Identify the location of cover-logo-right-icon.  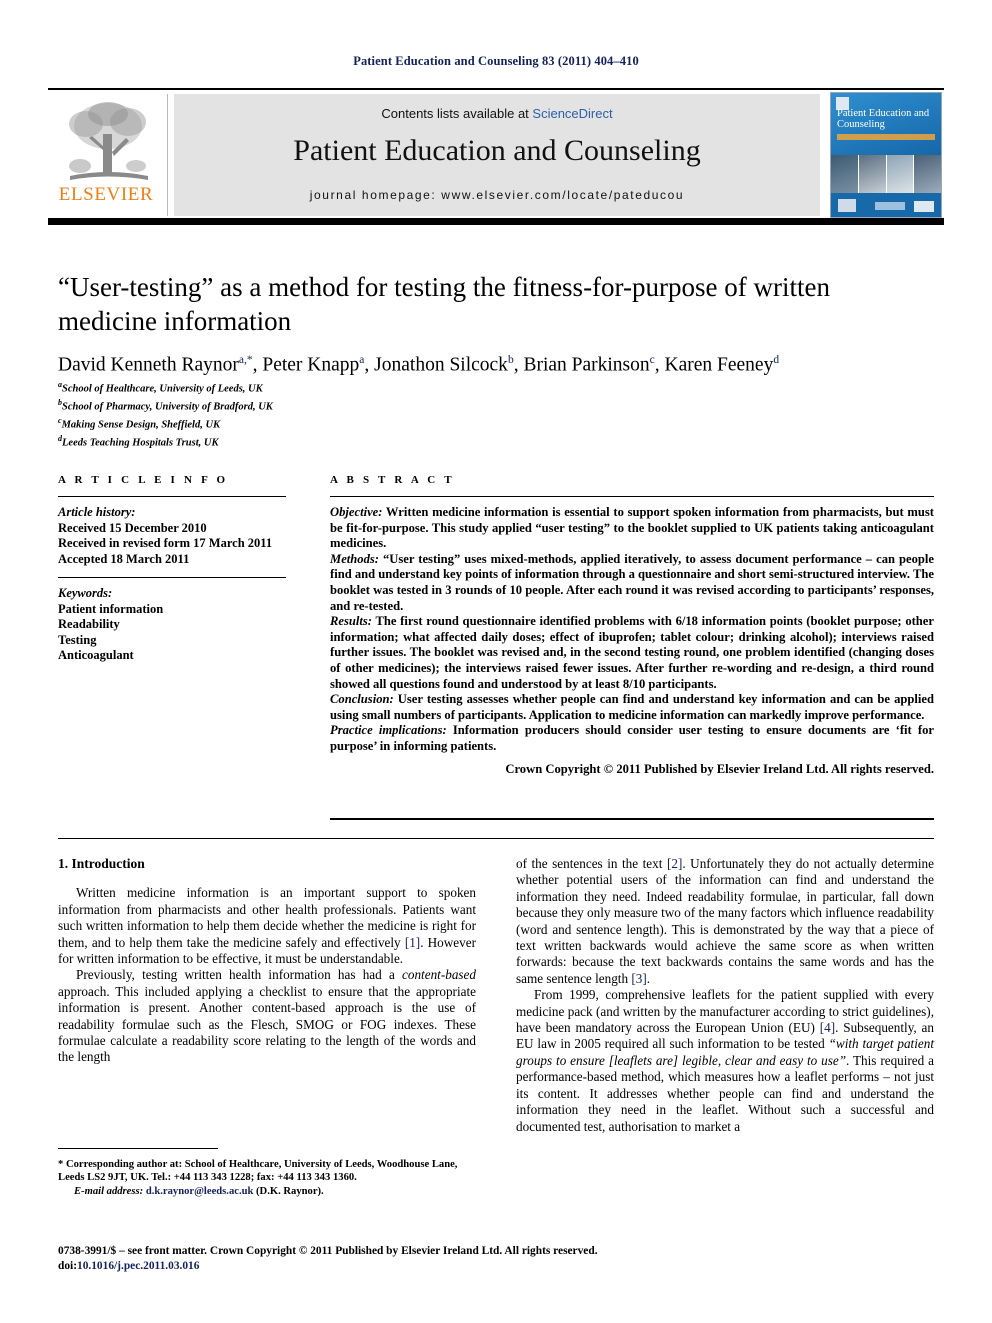
(924, 206).